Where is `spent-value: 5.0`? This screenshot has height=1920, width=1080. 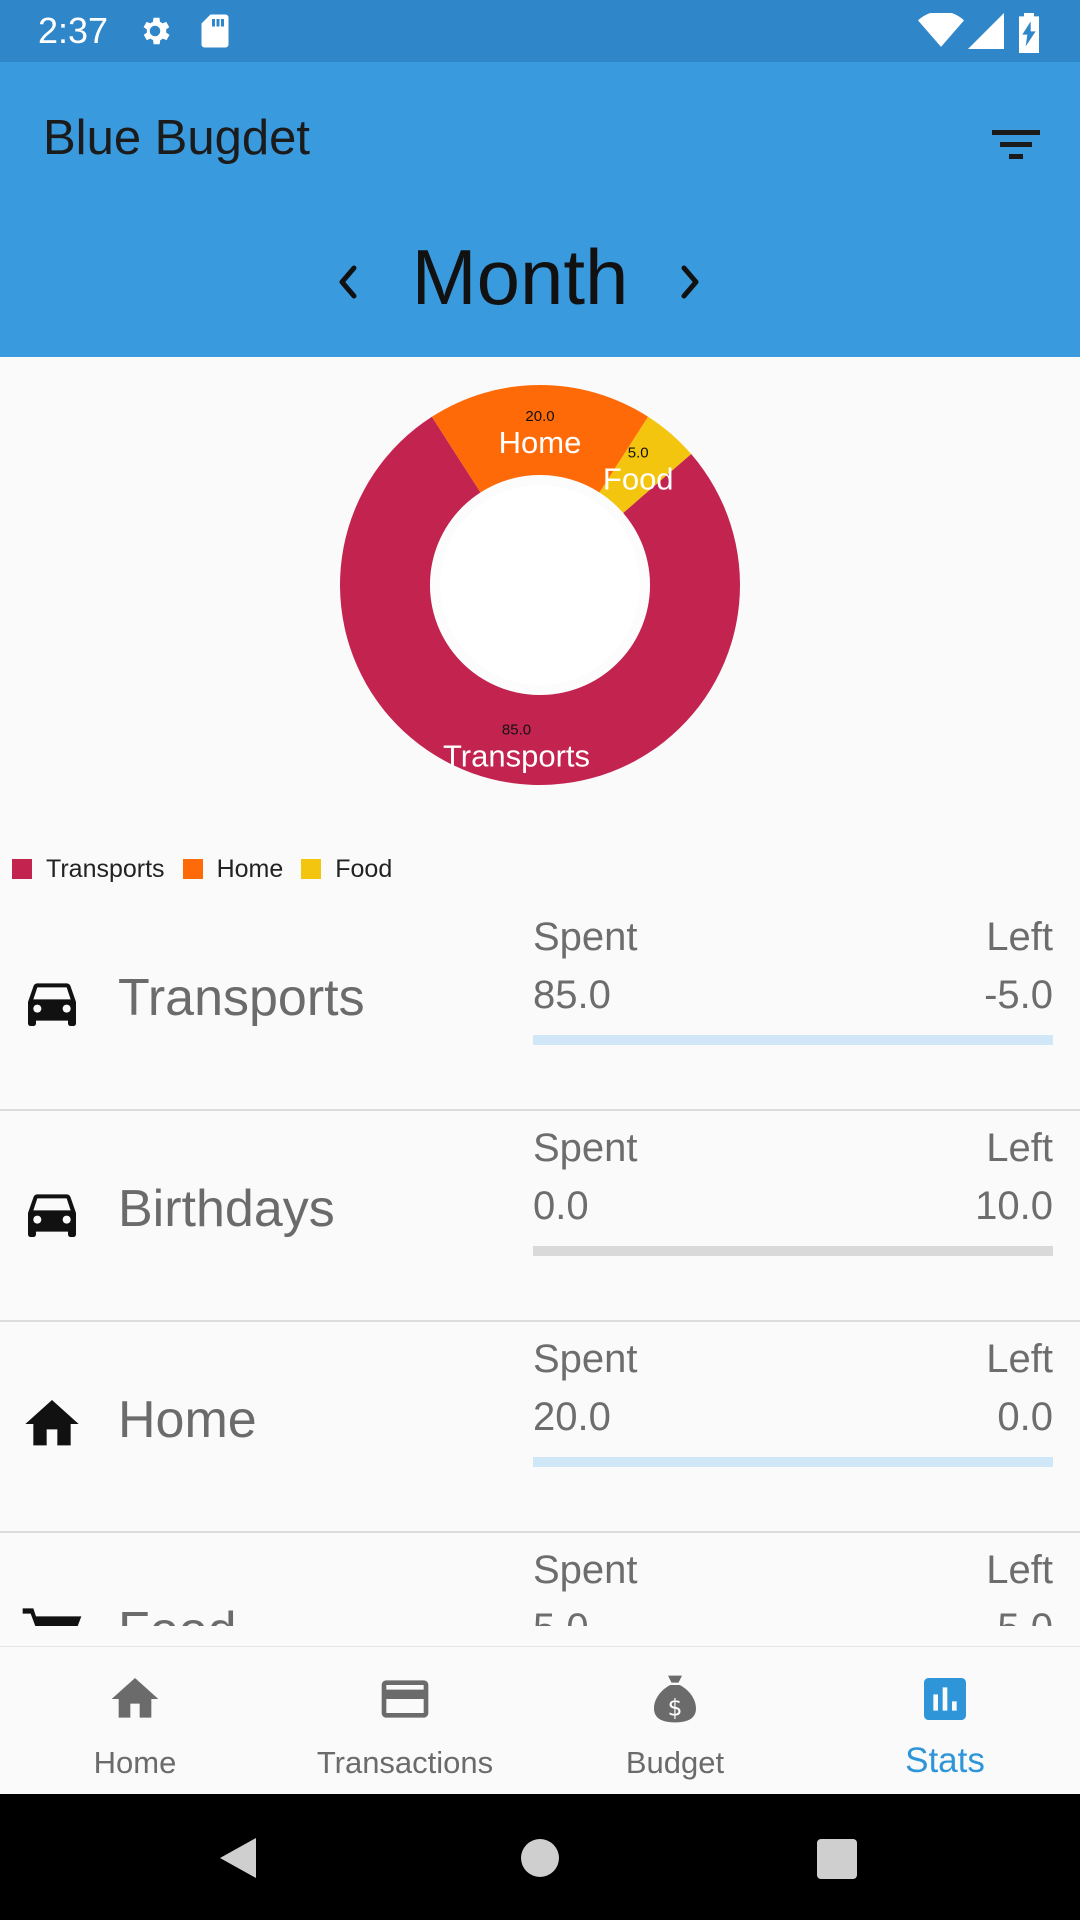 spent-value: 5.0 is located at coordinates (561, 1616).